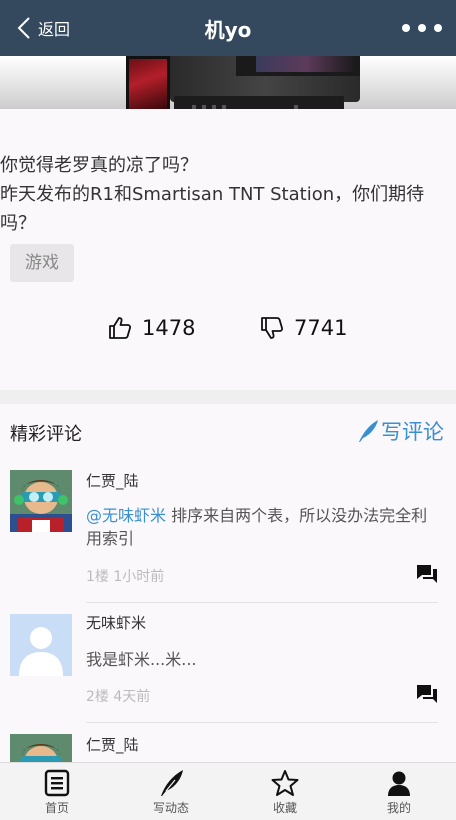 Image resolution: width=456 pixels, height=820 pixels. Describe the element at coordinates (285, 783) in the screenshot. I see `star-icon` at that location.